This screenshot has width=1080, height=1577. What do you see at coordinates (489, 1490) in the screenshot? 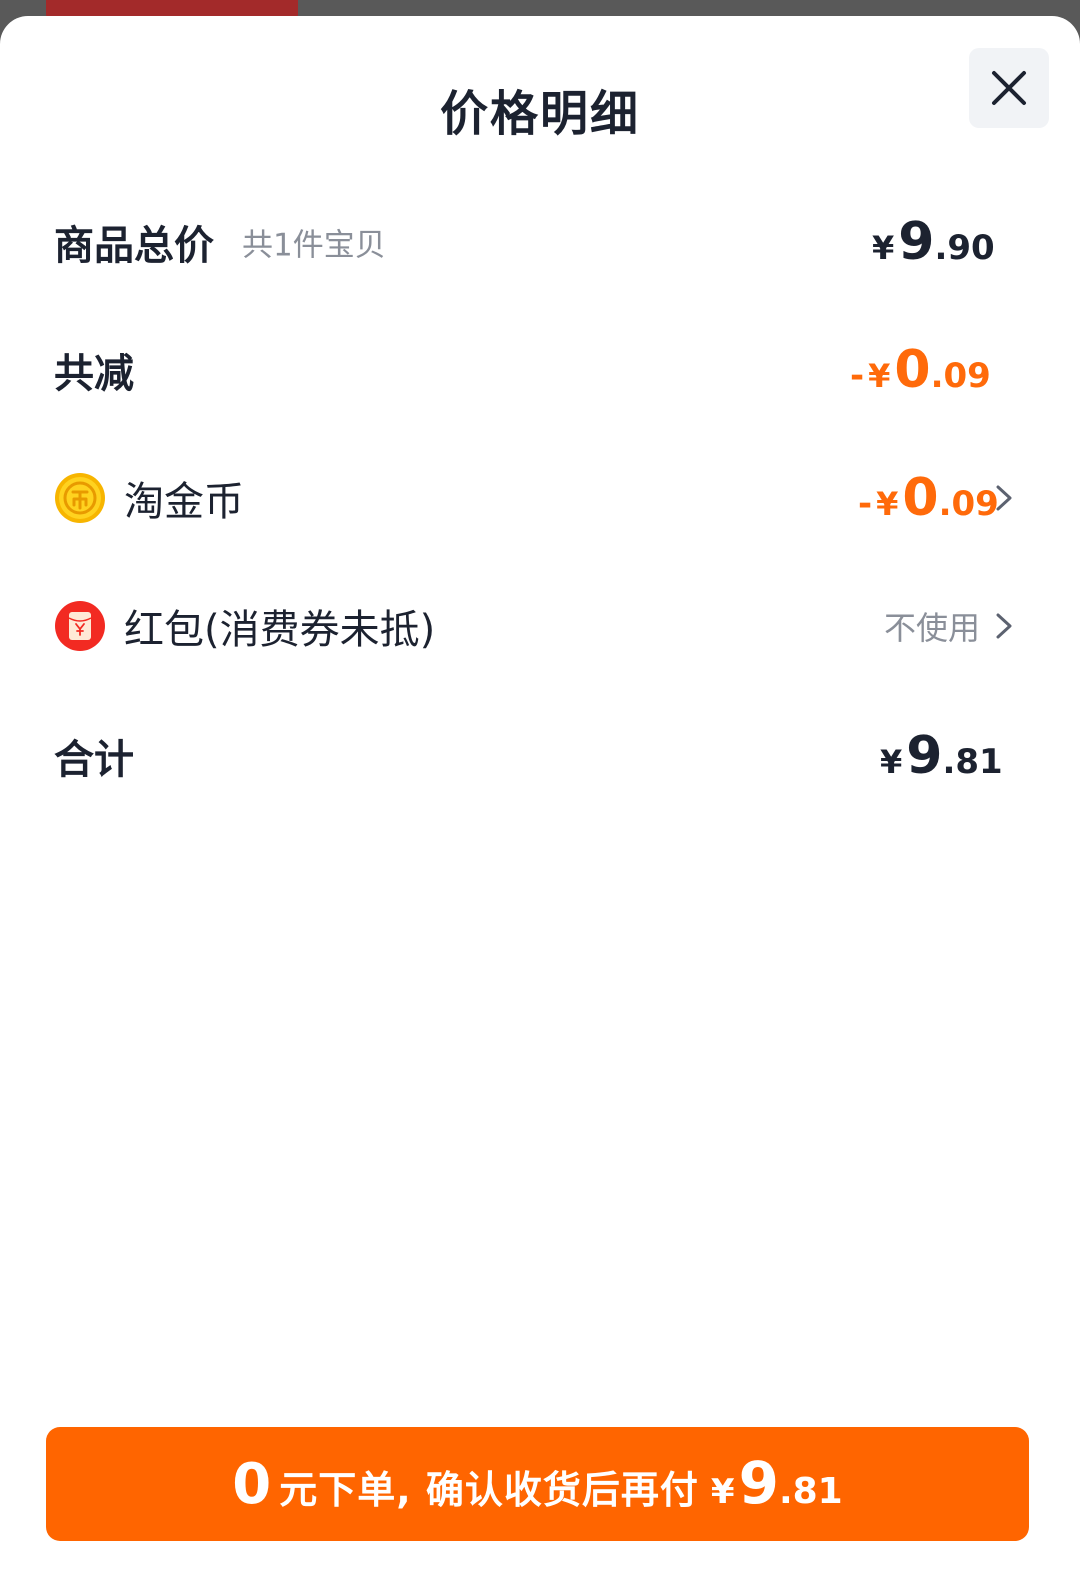
I see `cta-text: 元下单, 确认收货后再付` at bounding box center [489, 1490].